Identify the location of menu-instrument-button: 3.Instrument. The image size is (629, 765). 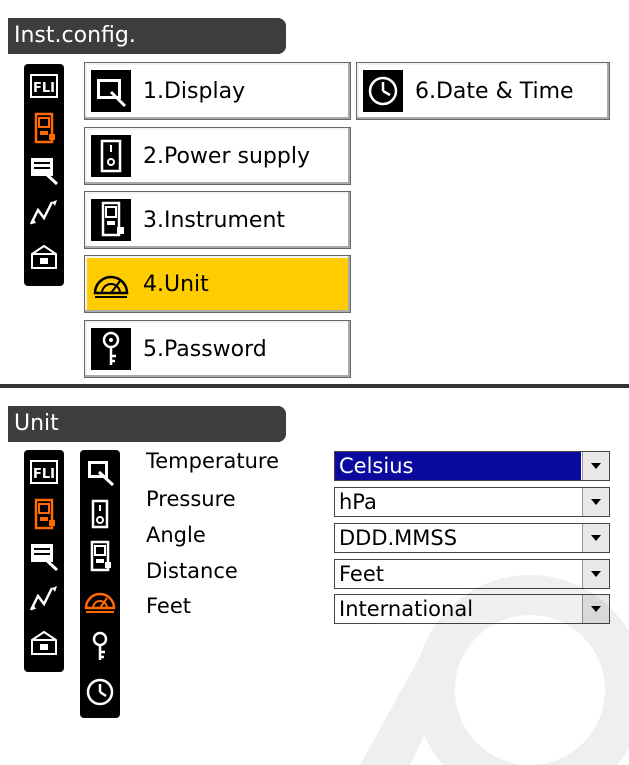
(217, 220).